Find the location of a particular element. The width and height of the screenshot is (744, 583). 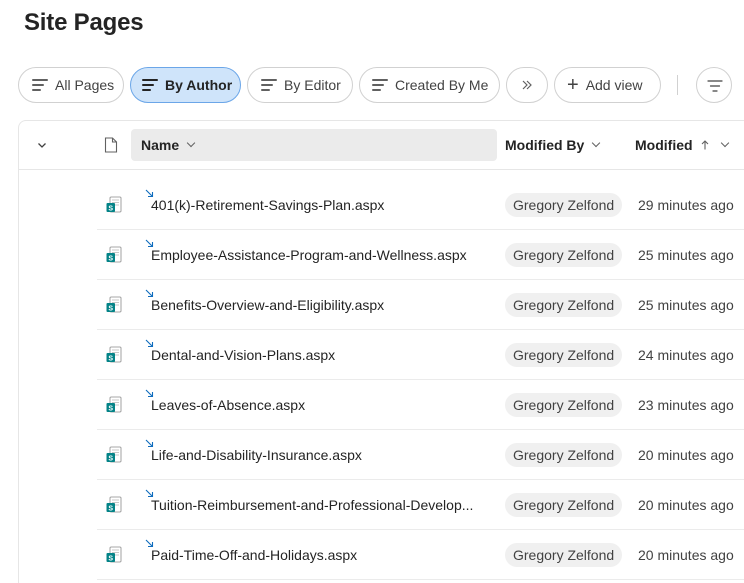

file-name-text: Leaves-of-Absence.aspx is located at coordinates (228, 405).